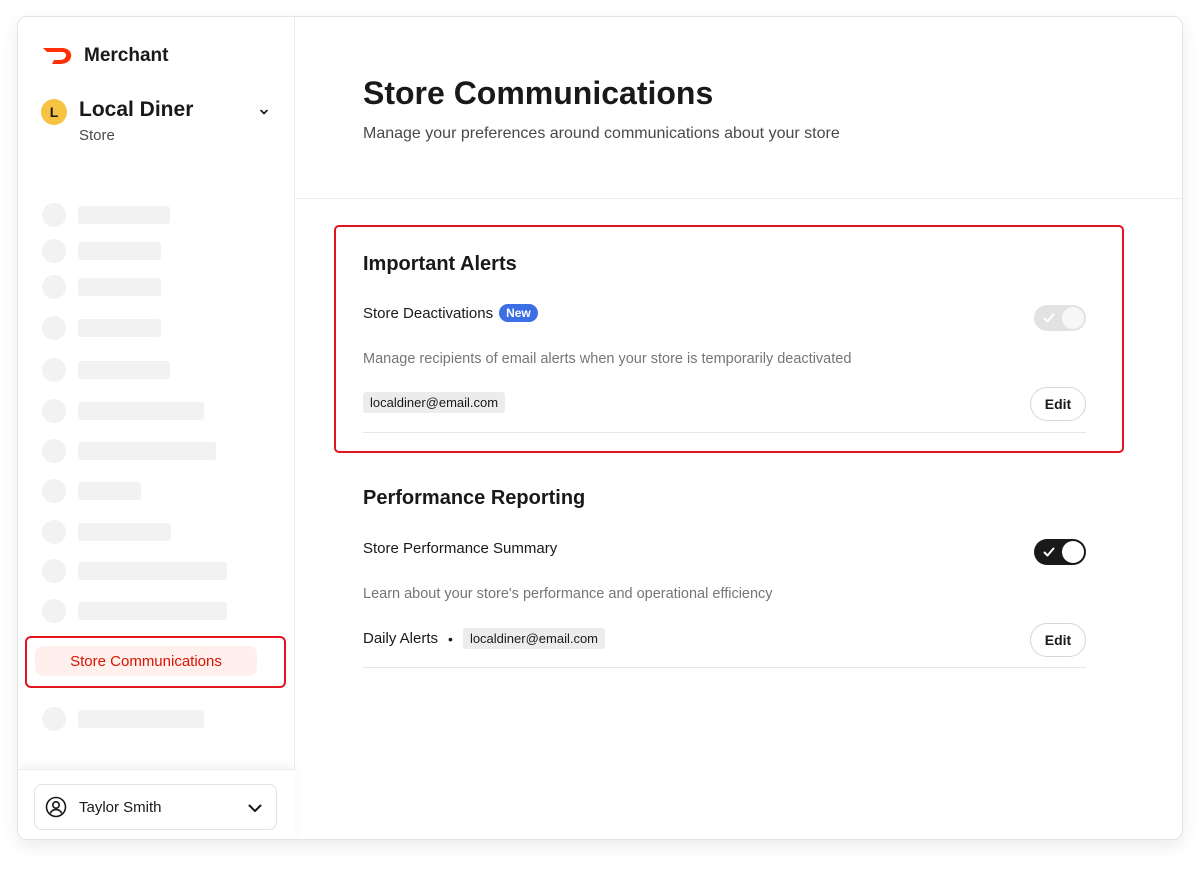 The image size is (1200, 874). I want to click on highlight-outline: Store Communications, so click(155, 662).